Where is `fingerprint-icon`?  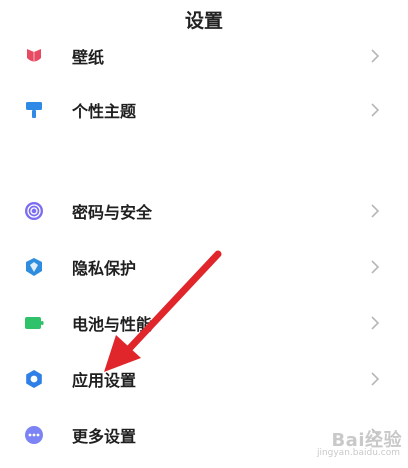 fingerprint-icon is located at coordinates (34, 211).